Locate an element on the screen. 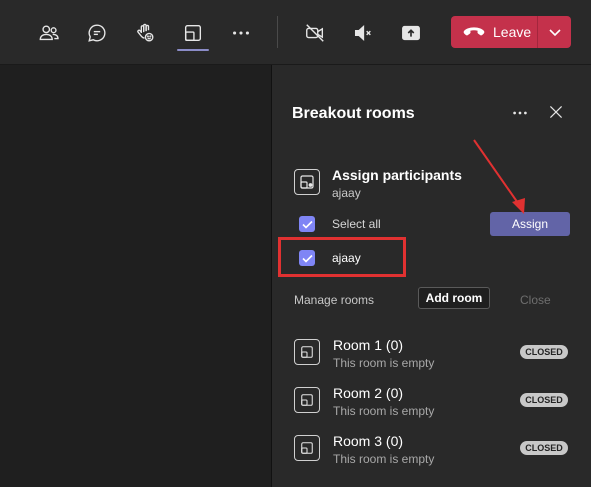  room-item: Room 2 (0) This room is empty CLOSED is located at coordinates (431, 403).